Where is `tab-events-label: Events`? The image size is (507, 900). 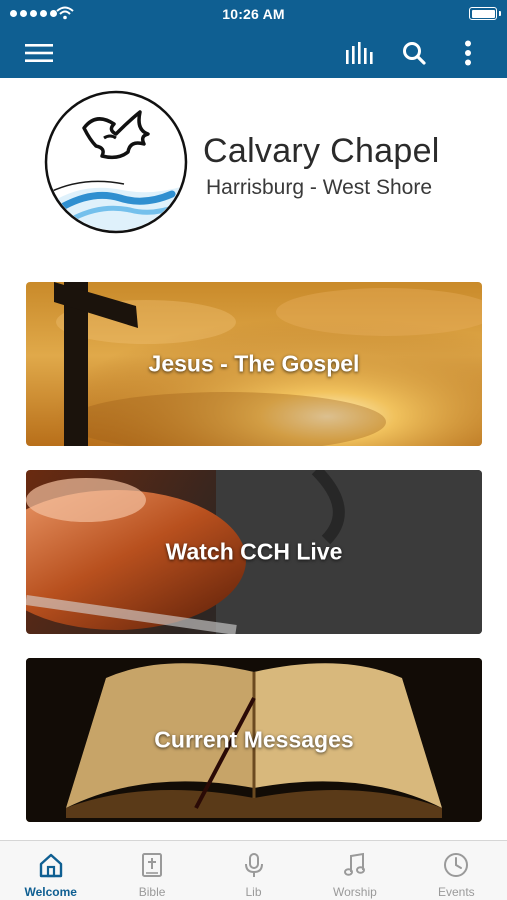 tab-events-label: Events is located at coordinates (456, 892).